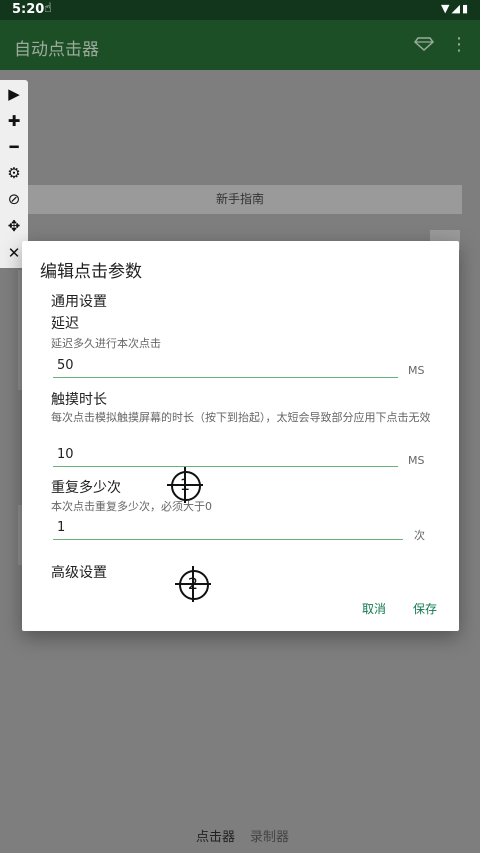 This screenshot has width=480, height=853. I want to click on floating-toolbar: ▶ ✚ ━ ⚙ ⊘ ✥ ✕, so click(14, 174).